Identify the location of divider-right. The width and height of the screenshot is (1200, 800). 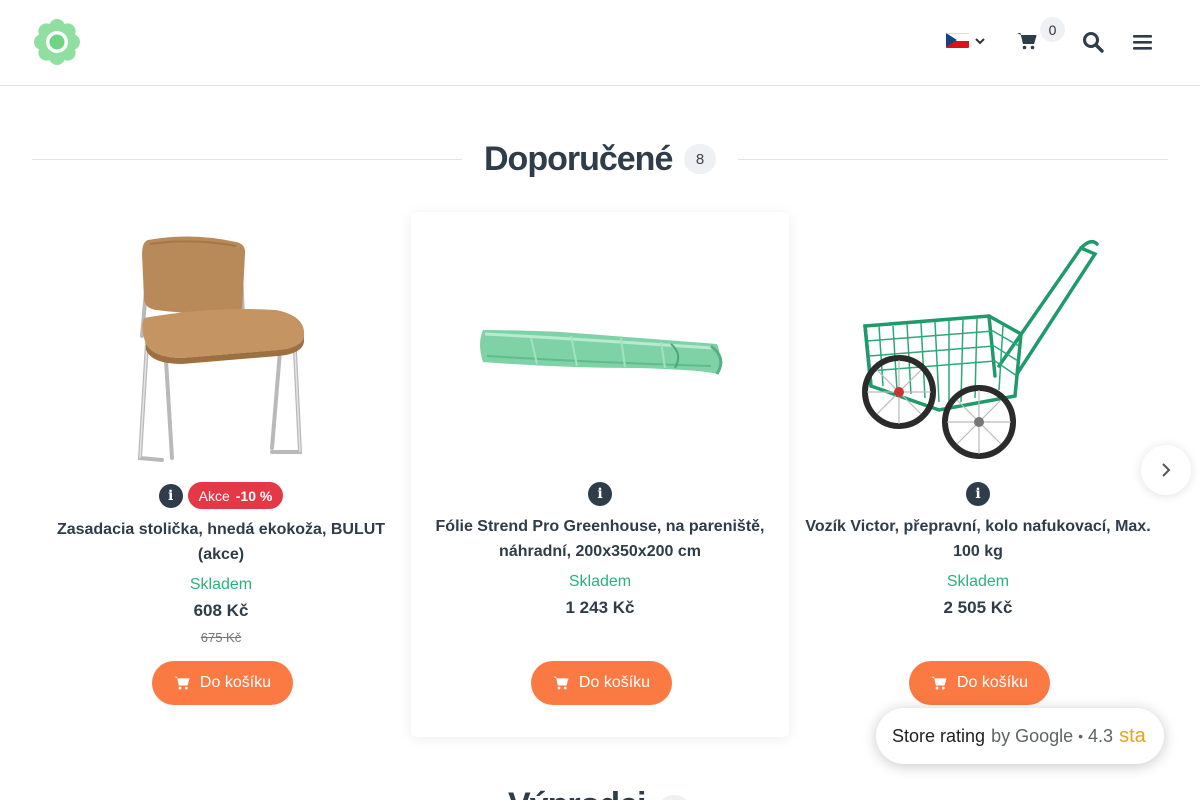
(953, 159).